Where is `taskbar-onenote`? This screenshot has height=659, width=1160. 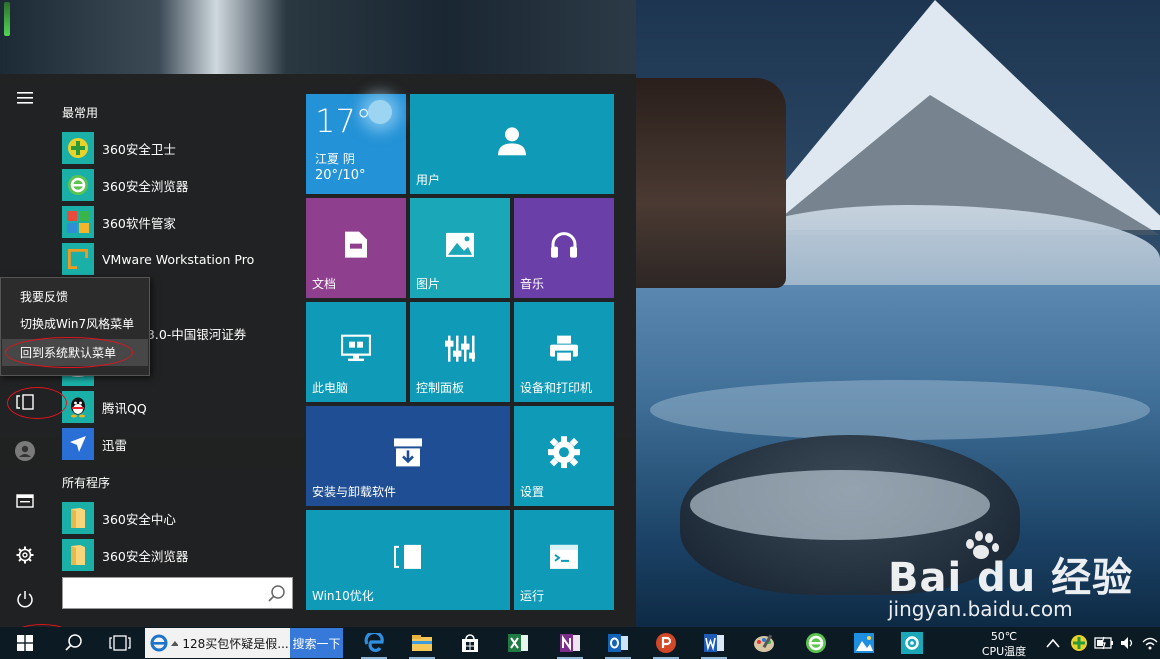
taskbar-onenote is located at coordinates (570, 643).